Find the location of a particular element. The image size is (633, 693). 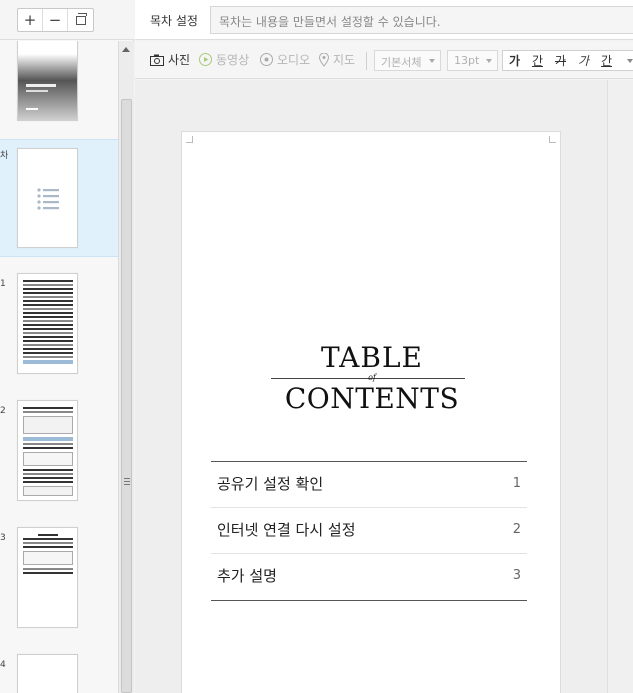

scroll-up-icon is located at coordinates (126, 49).